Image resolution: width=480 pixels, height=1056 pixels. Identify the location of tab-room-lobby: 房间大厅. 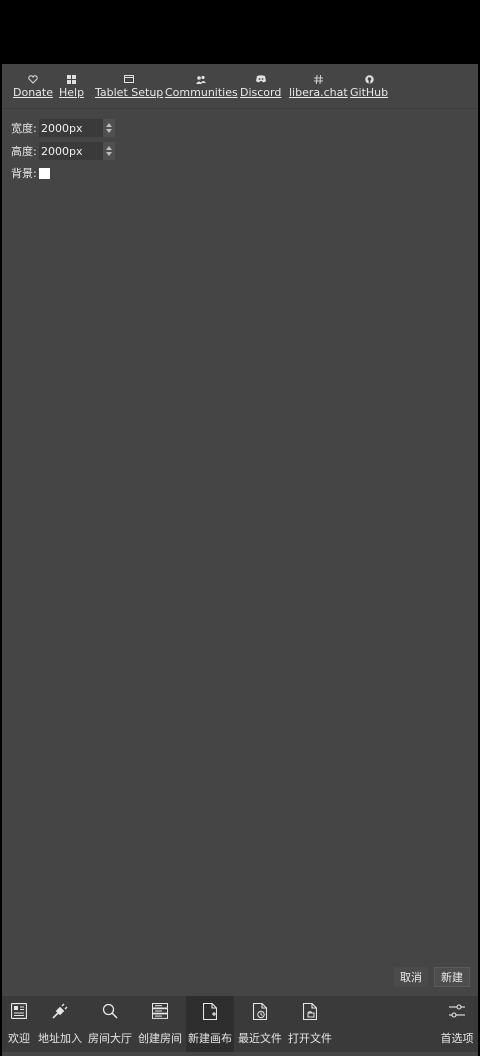
(110, 1024).